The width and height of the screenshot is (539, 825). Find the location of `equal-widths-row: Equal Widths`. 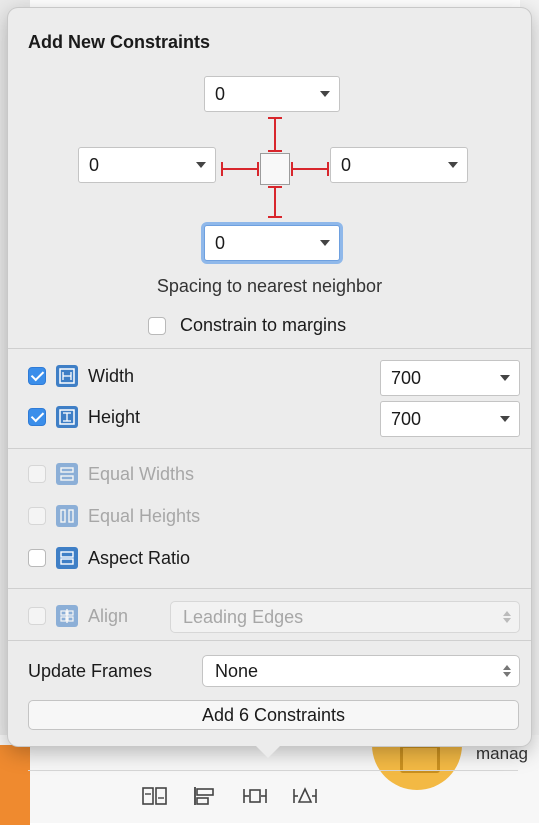

equal-widths-row: Equal Widths is located at coordinates (111, 474).